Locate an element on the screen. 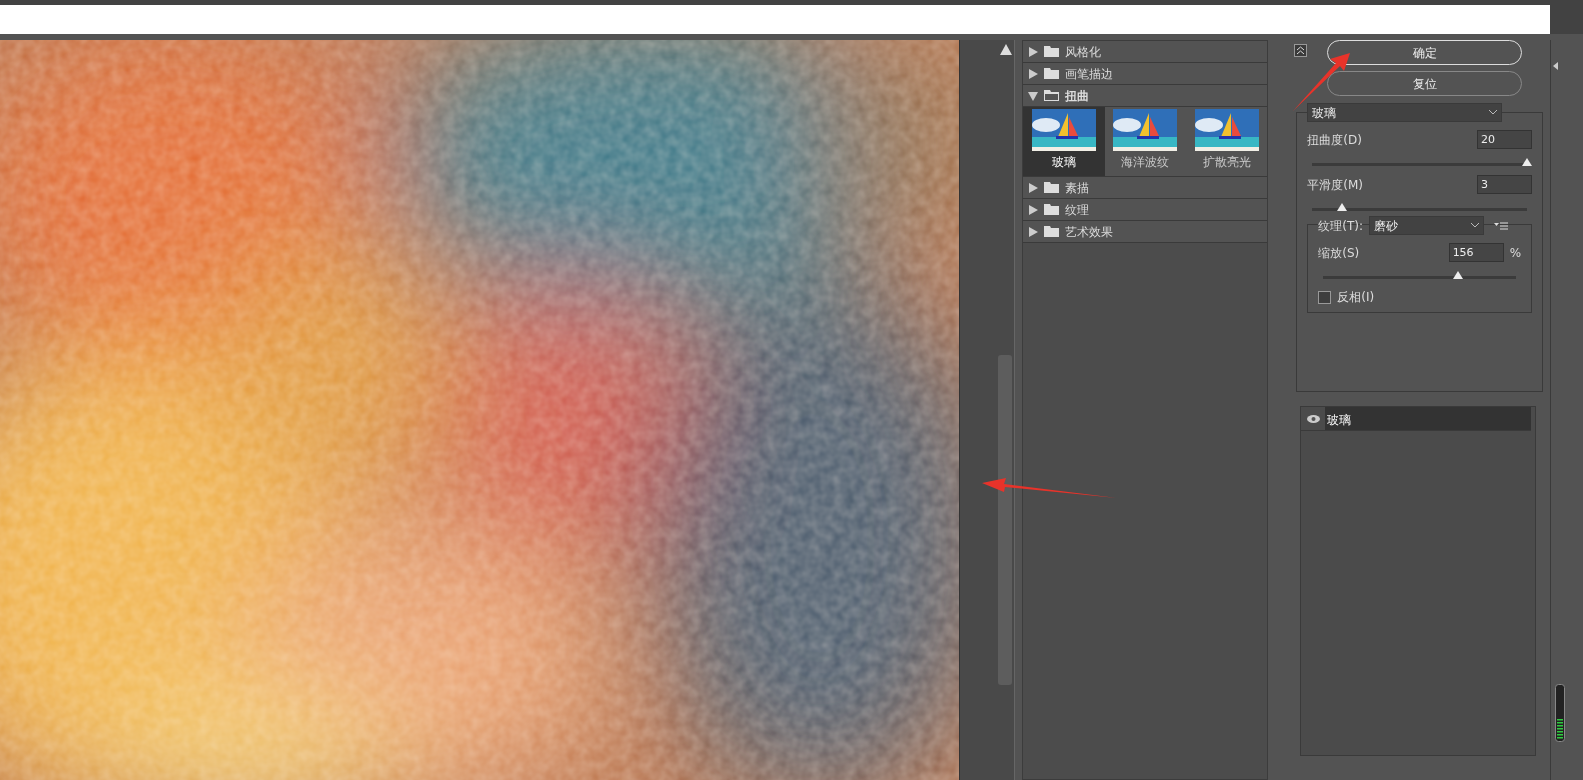  menu-icon is located at coordinates (1501, 225).